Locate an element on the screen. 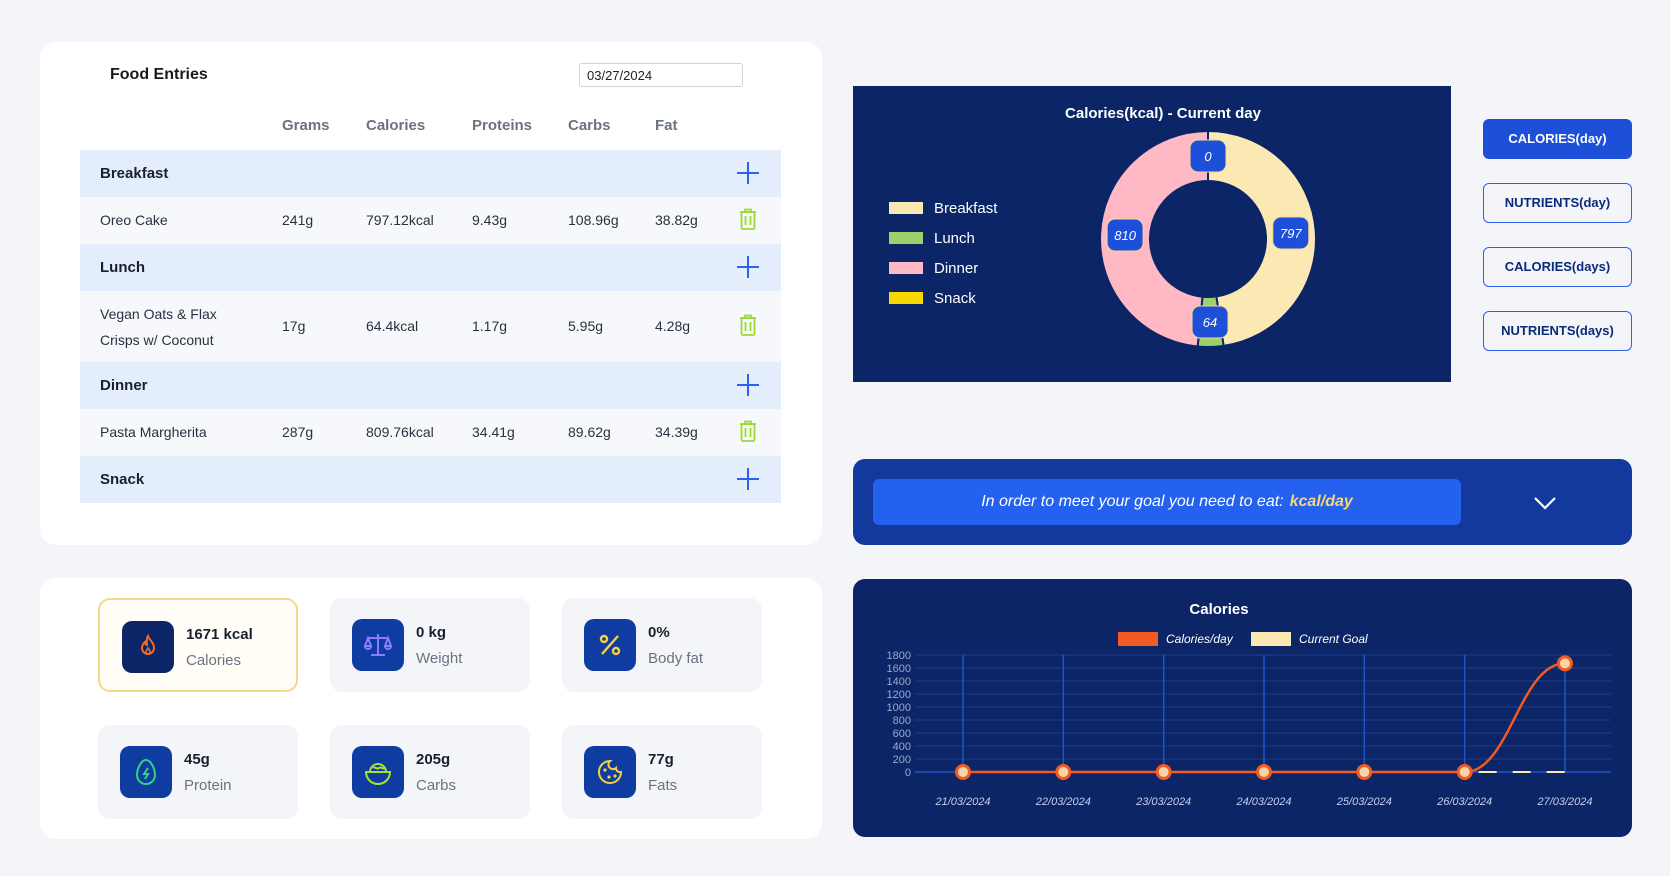 The image size is (1670, 876). stat-body-fat: 0% Body fat is located at coordinates (662, 645).